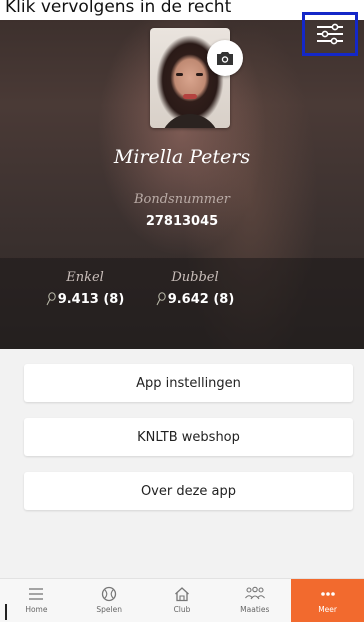 This screenshot has height=622, width=364. Describe the element at coordinates (201, 299) in the screenshot. I see `rating-value-text: 9.642 (8)` at that location.